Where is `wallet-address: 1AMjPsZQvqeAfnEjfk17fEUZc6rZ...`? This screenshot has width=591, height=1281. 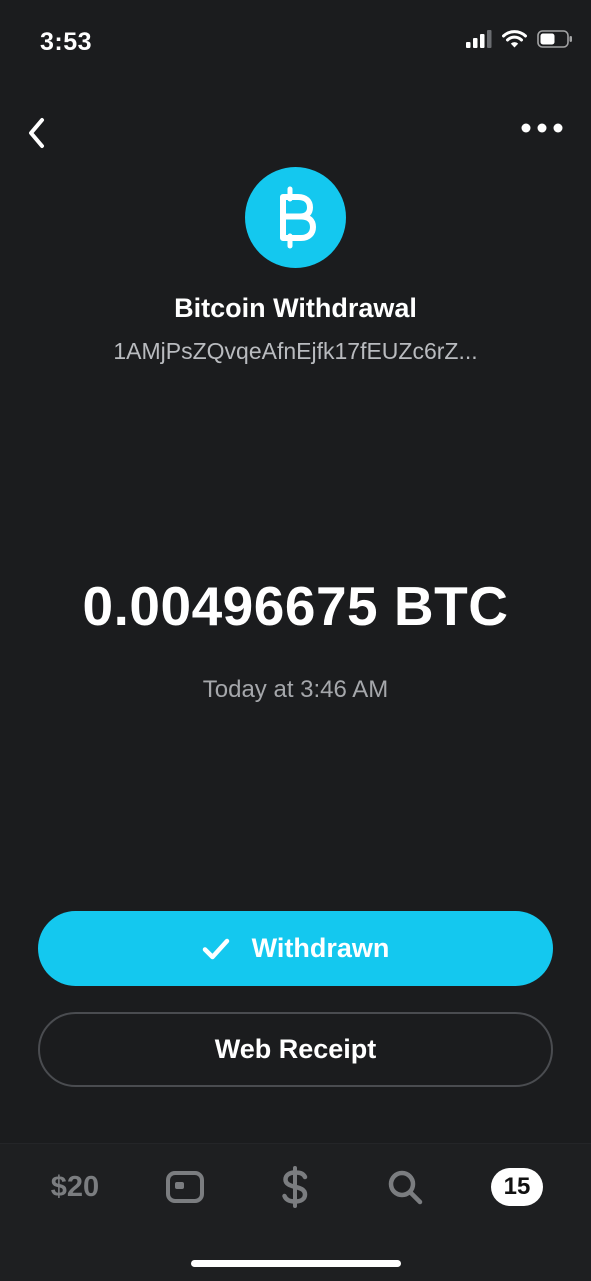 wallet-address: 1AMjPsZQvqeAfnEjfk17fEUZc6rZ... is located at coordinates (295, 351).